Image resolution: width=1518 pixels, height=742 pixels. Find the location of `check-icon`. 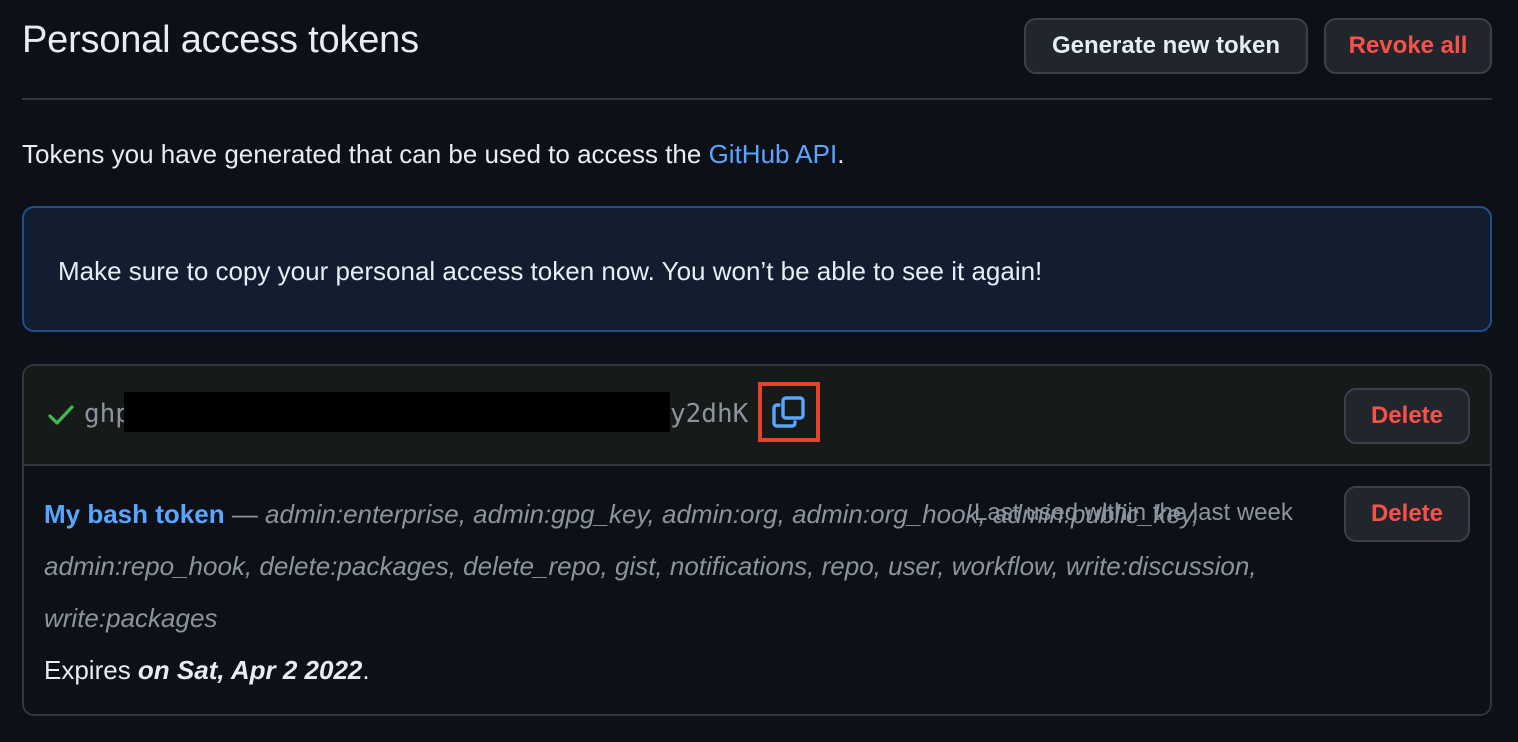

check-icon is located at coordinates (61, 415).